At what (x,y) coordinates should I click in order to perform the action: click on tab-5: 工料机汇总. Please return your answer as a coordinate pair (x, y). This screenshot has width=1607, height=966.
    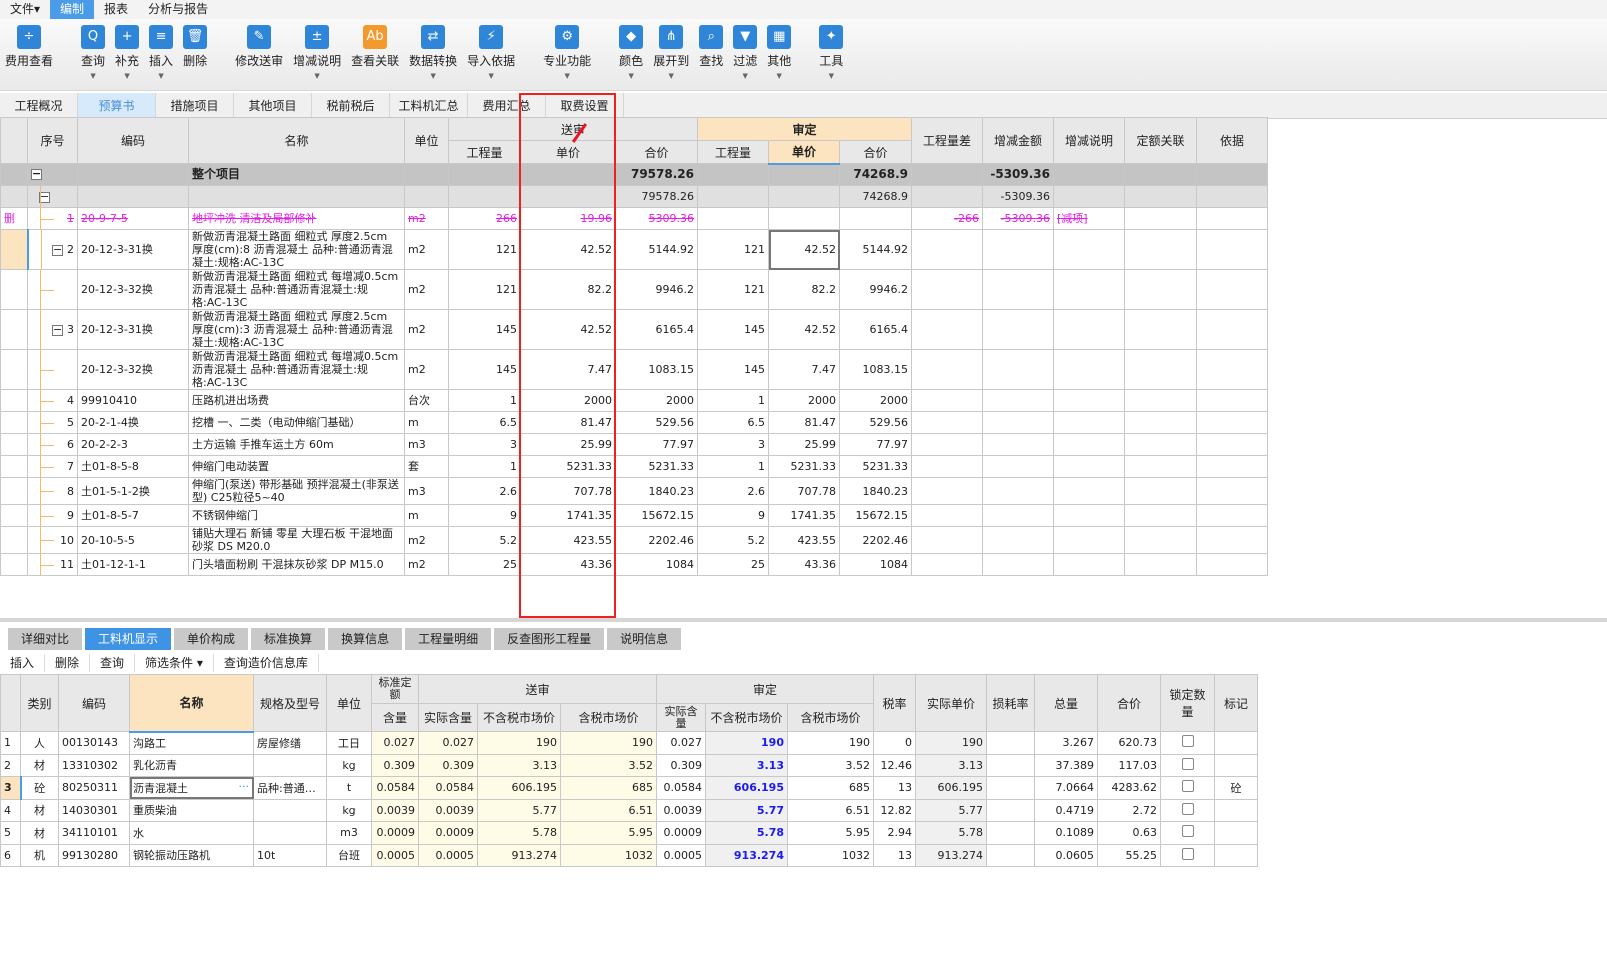
    Looking at the image, I should click on (429, 105).